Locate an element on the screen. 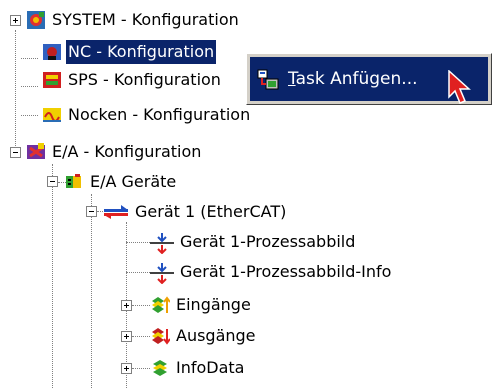  task-add-icon is located at coordinates (268, 79).